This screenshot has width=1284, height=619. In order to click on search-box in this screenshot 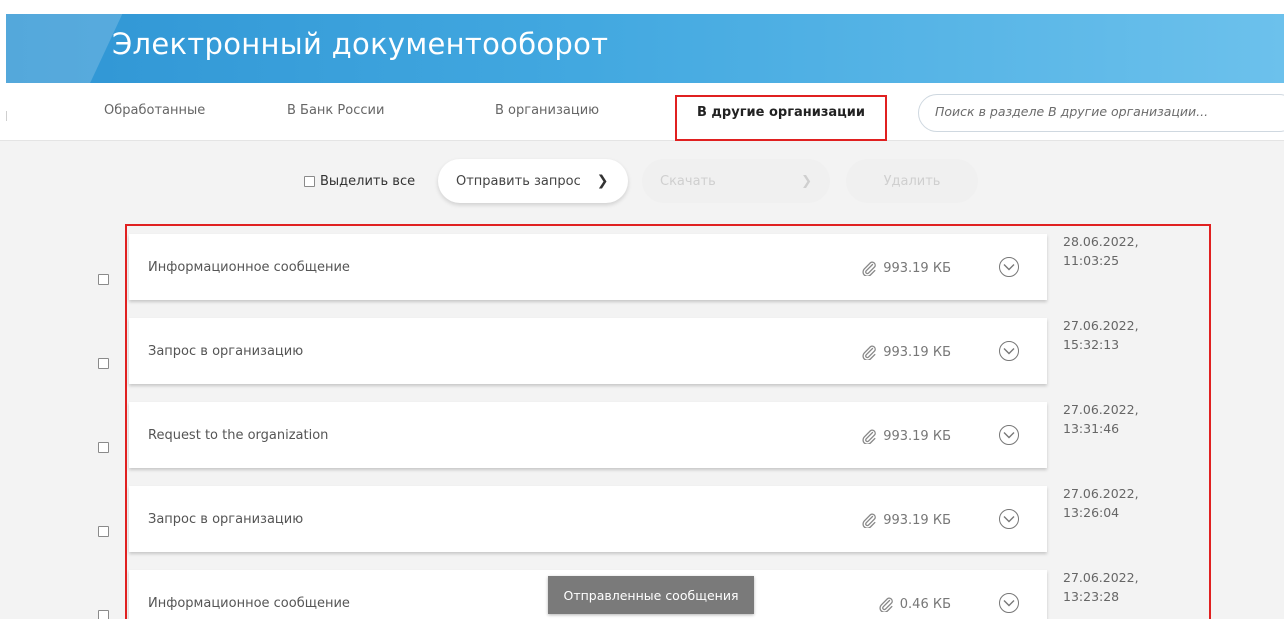, I will do `click(1101, 113)`.